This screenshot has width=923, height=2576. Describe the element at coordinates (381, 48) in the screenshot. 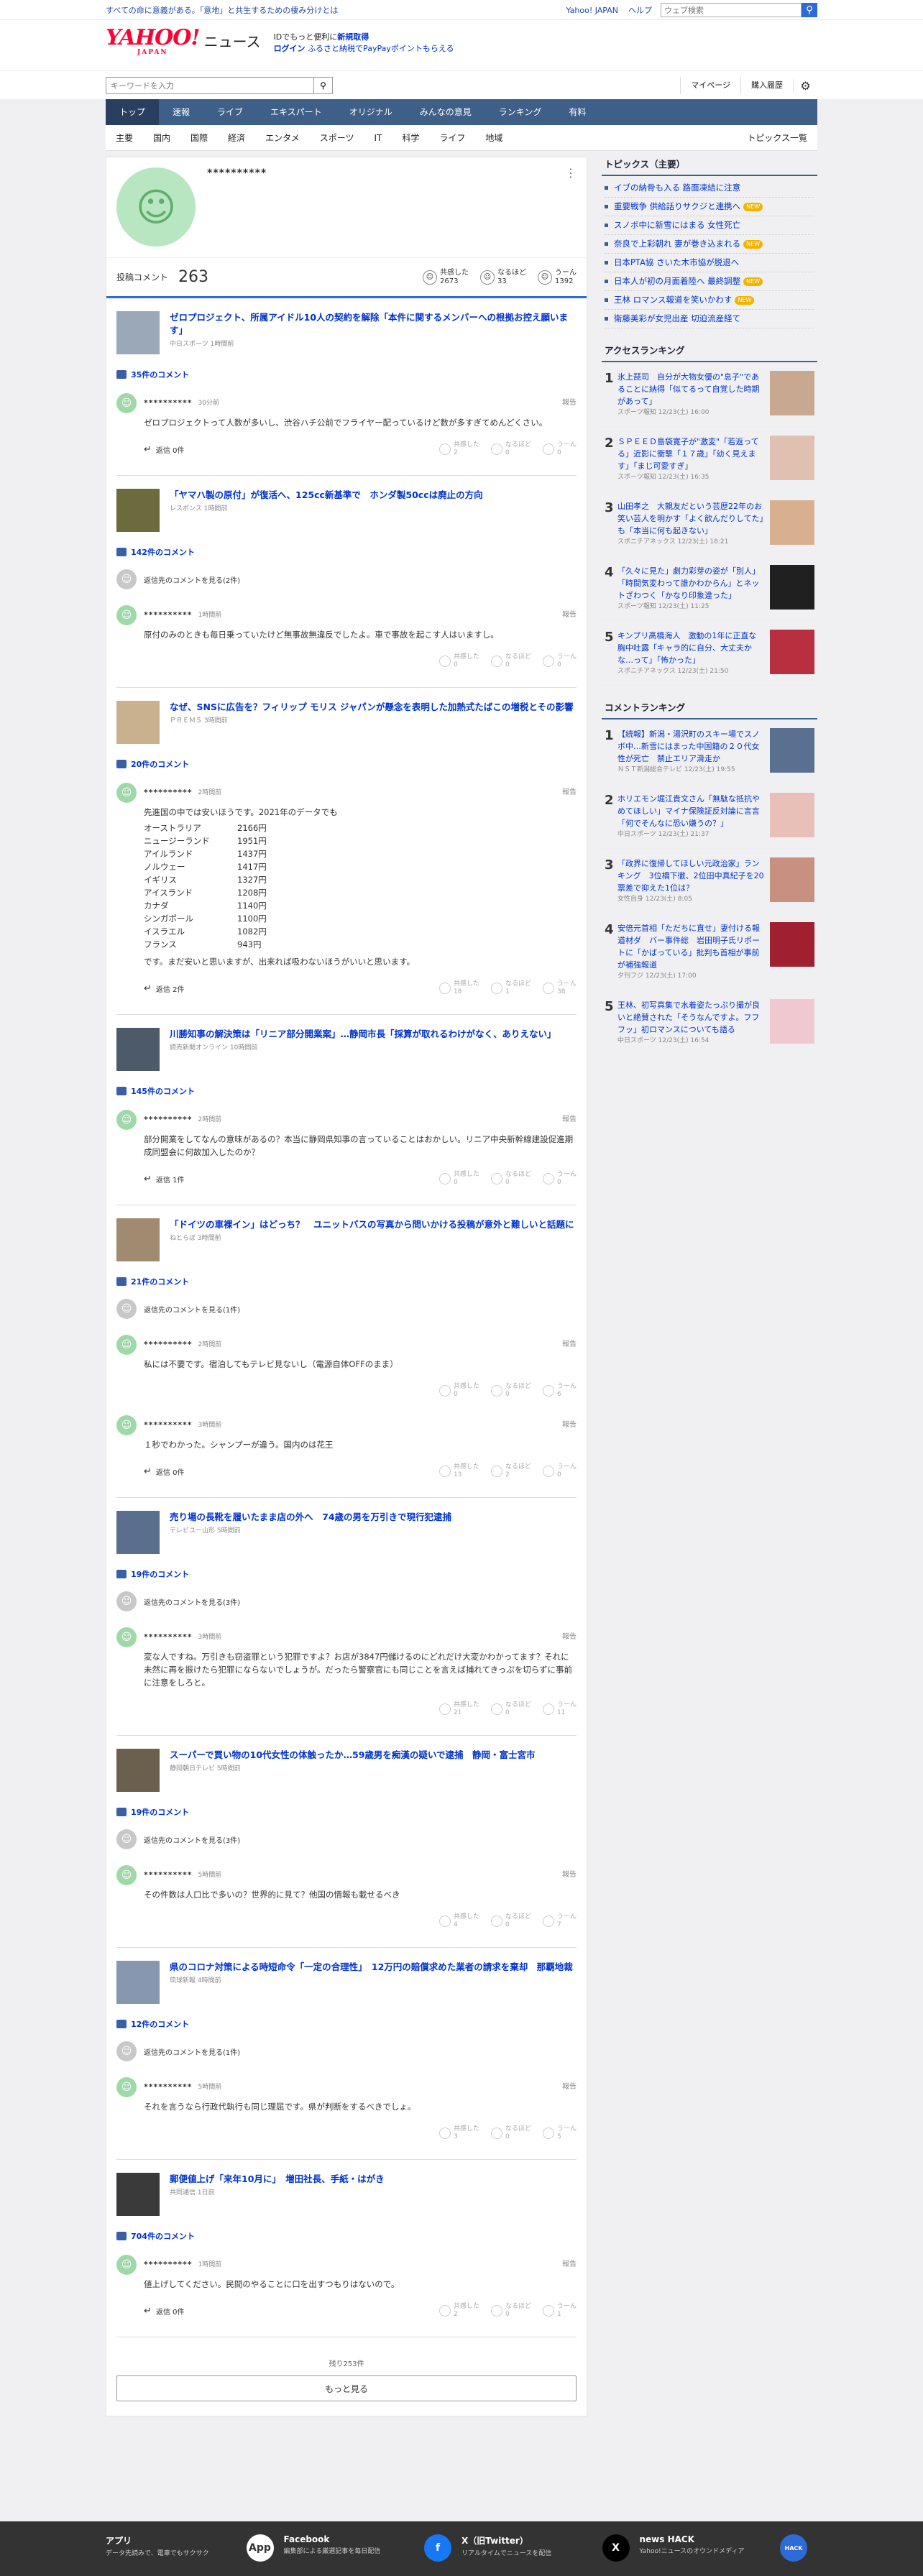

I see `furusato-link: ふるさと納税でPayPayポイントもらえる` at that location.